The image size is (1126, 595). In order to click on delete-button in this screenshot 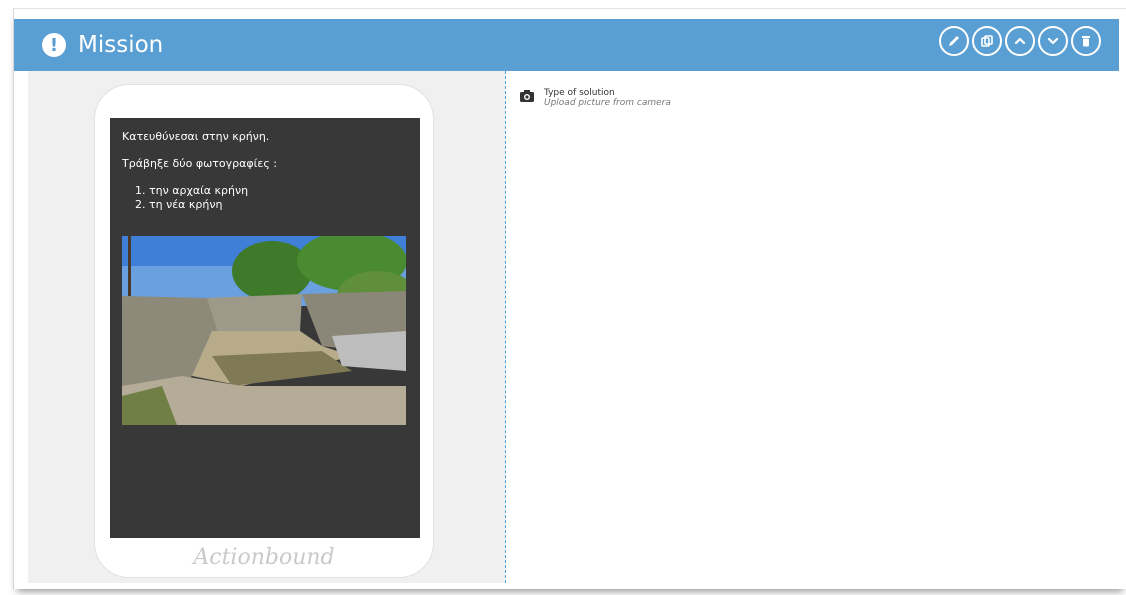, I will do `click(1086, 41)`.